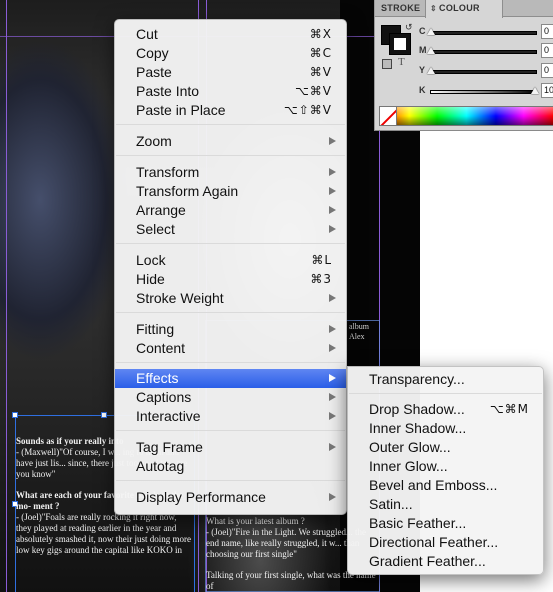  I want to click on menu-item-autotag: Autotag, so click(230, 466).